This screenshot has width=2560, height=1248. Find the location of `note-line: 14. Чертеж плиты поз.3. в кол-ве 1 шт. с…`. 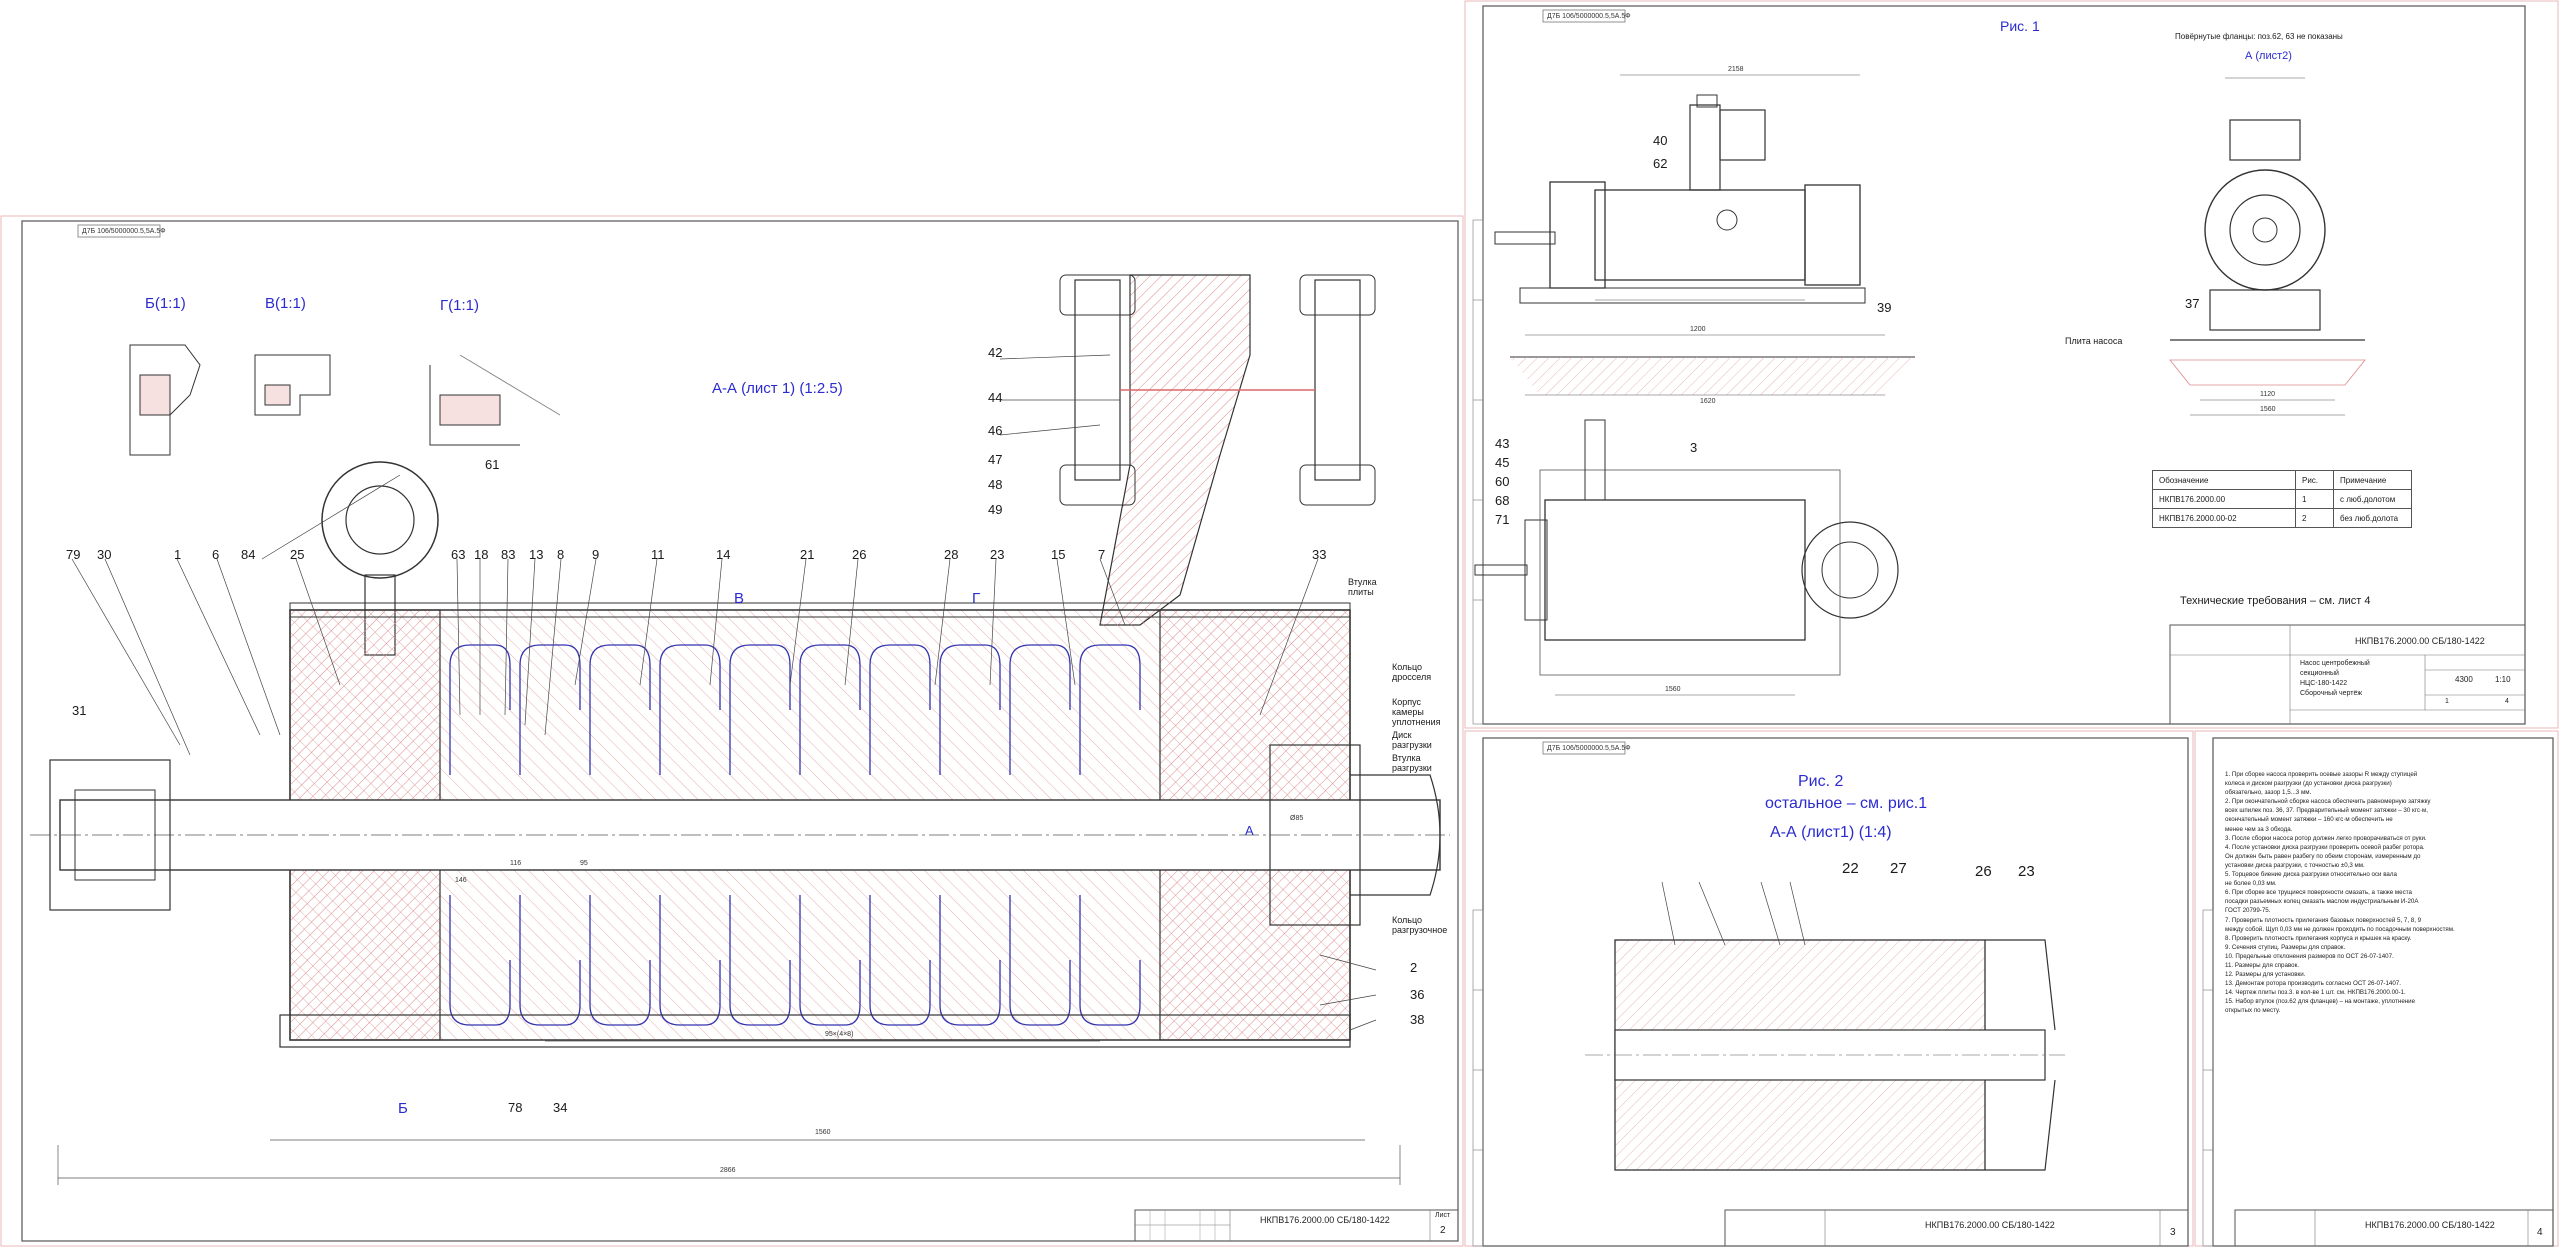

note-line: 14. Чертеж плиты поз.3. в кол-ве 1 шт. с… is located at coordinates (2315, 993).